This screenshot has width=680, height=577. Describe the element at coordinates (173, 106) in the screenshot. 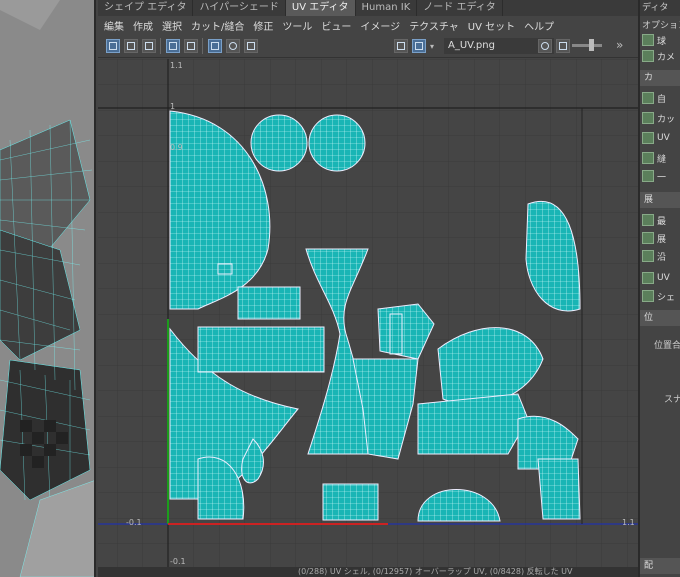

I see `axis-label-v-one: 1` at that location.